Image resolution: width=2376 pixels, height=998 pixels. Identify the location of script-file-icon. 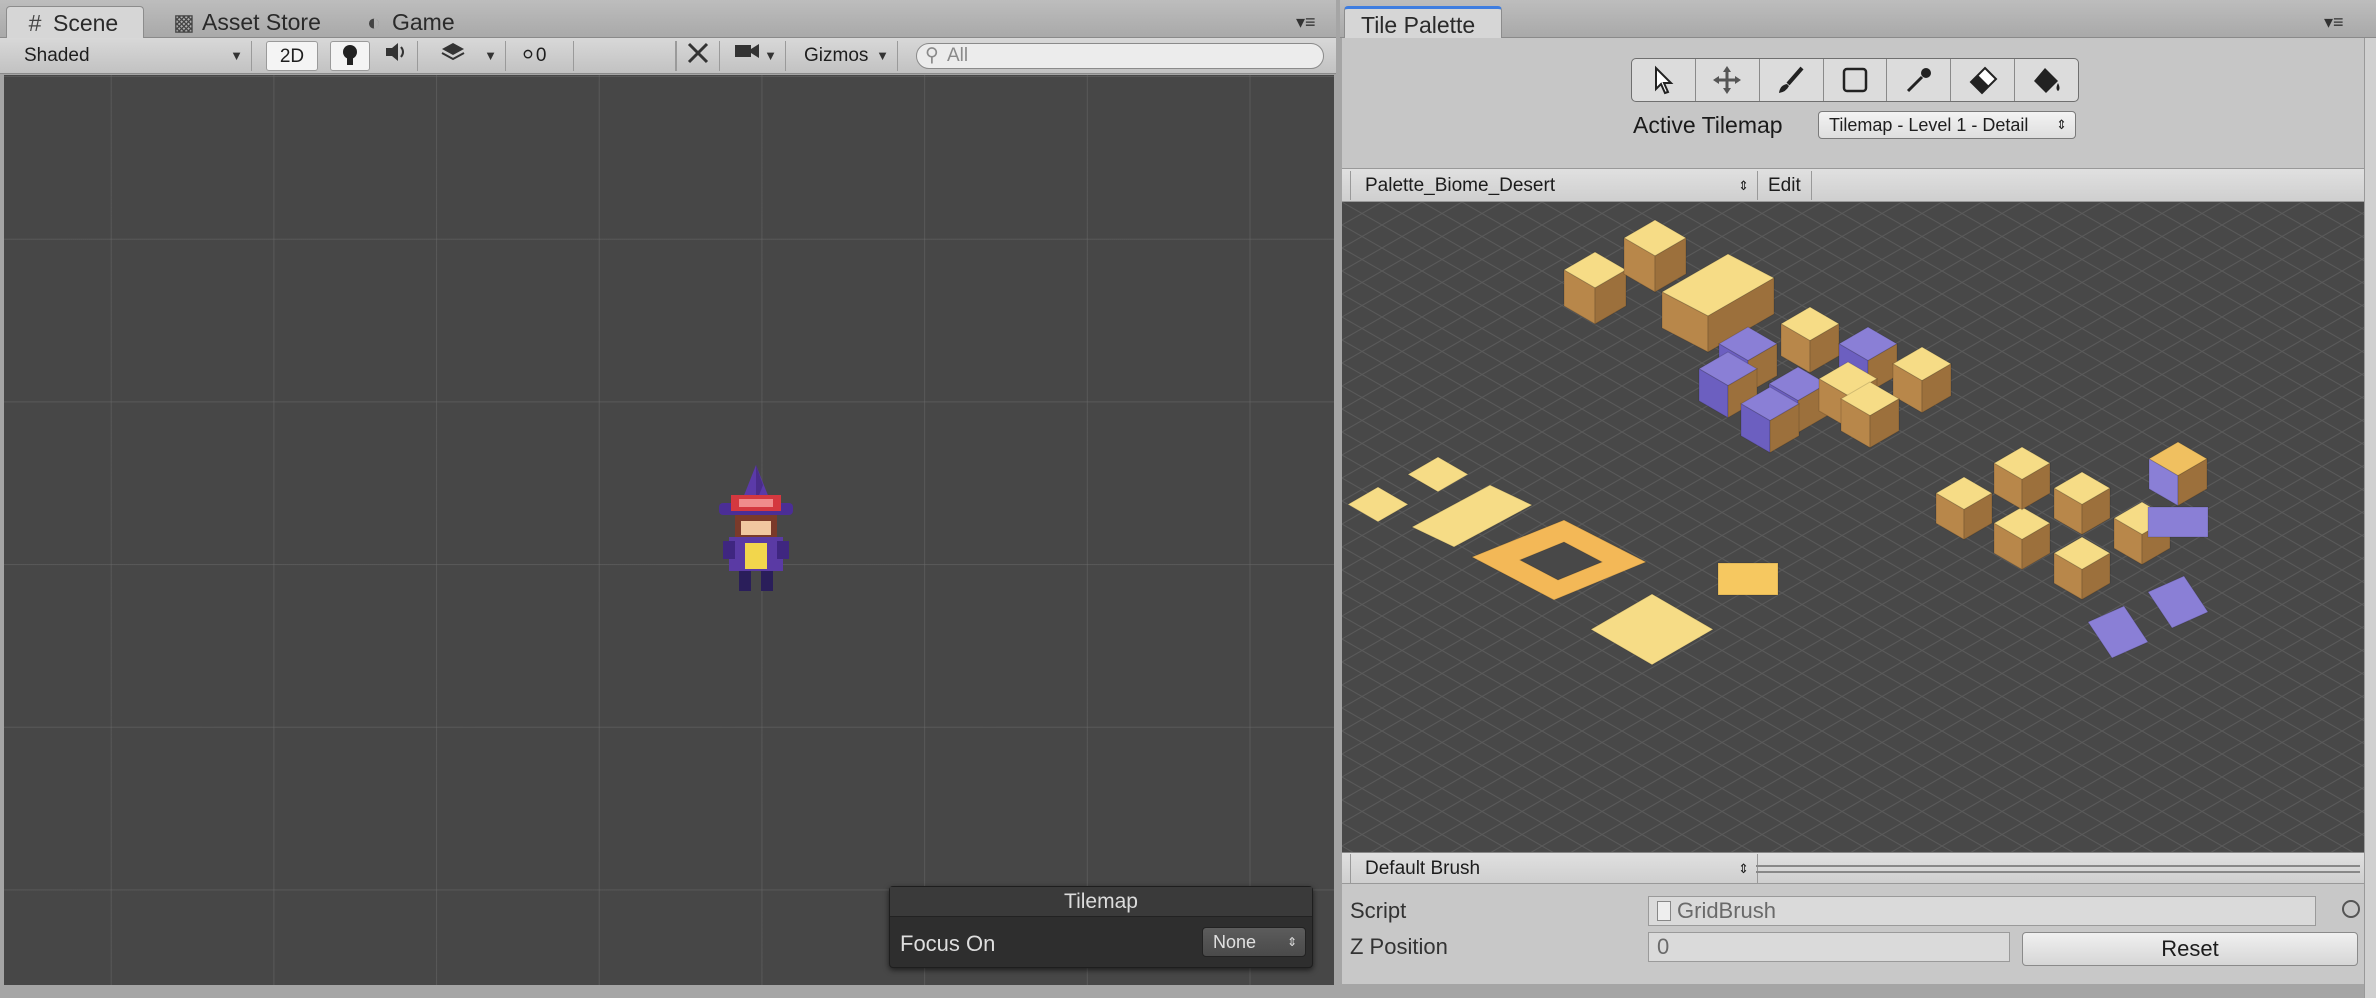
(1664, 911).